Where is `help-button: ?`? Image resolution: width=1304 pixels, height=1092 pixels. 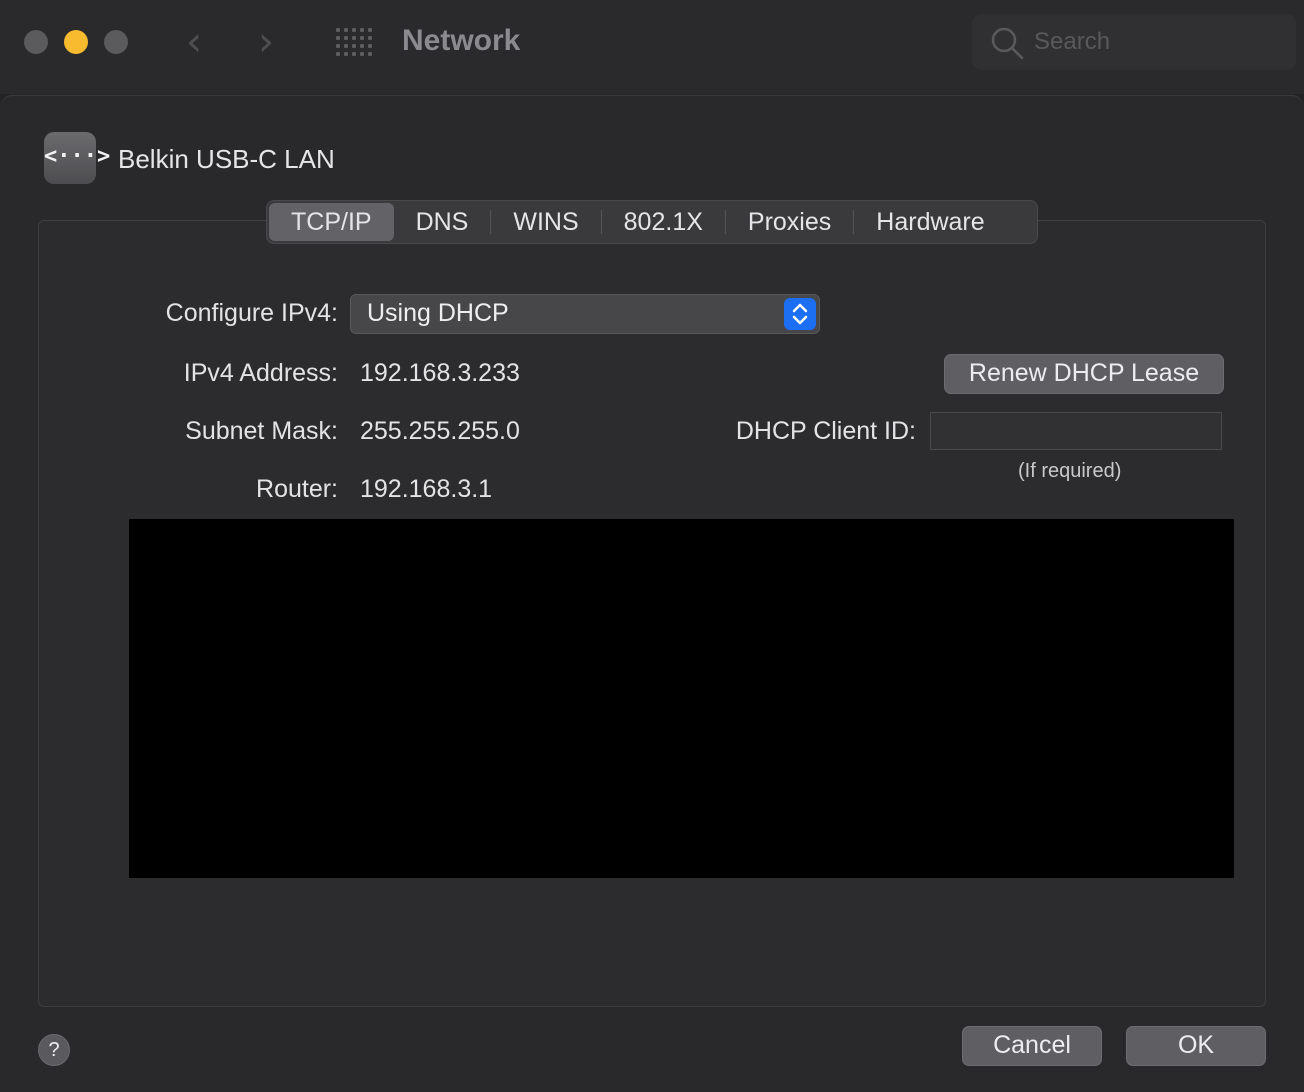
help-button: ? is located at coordinates (54, 1050).